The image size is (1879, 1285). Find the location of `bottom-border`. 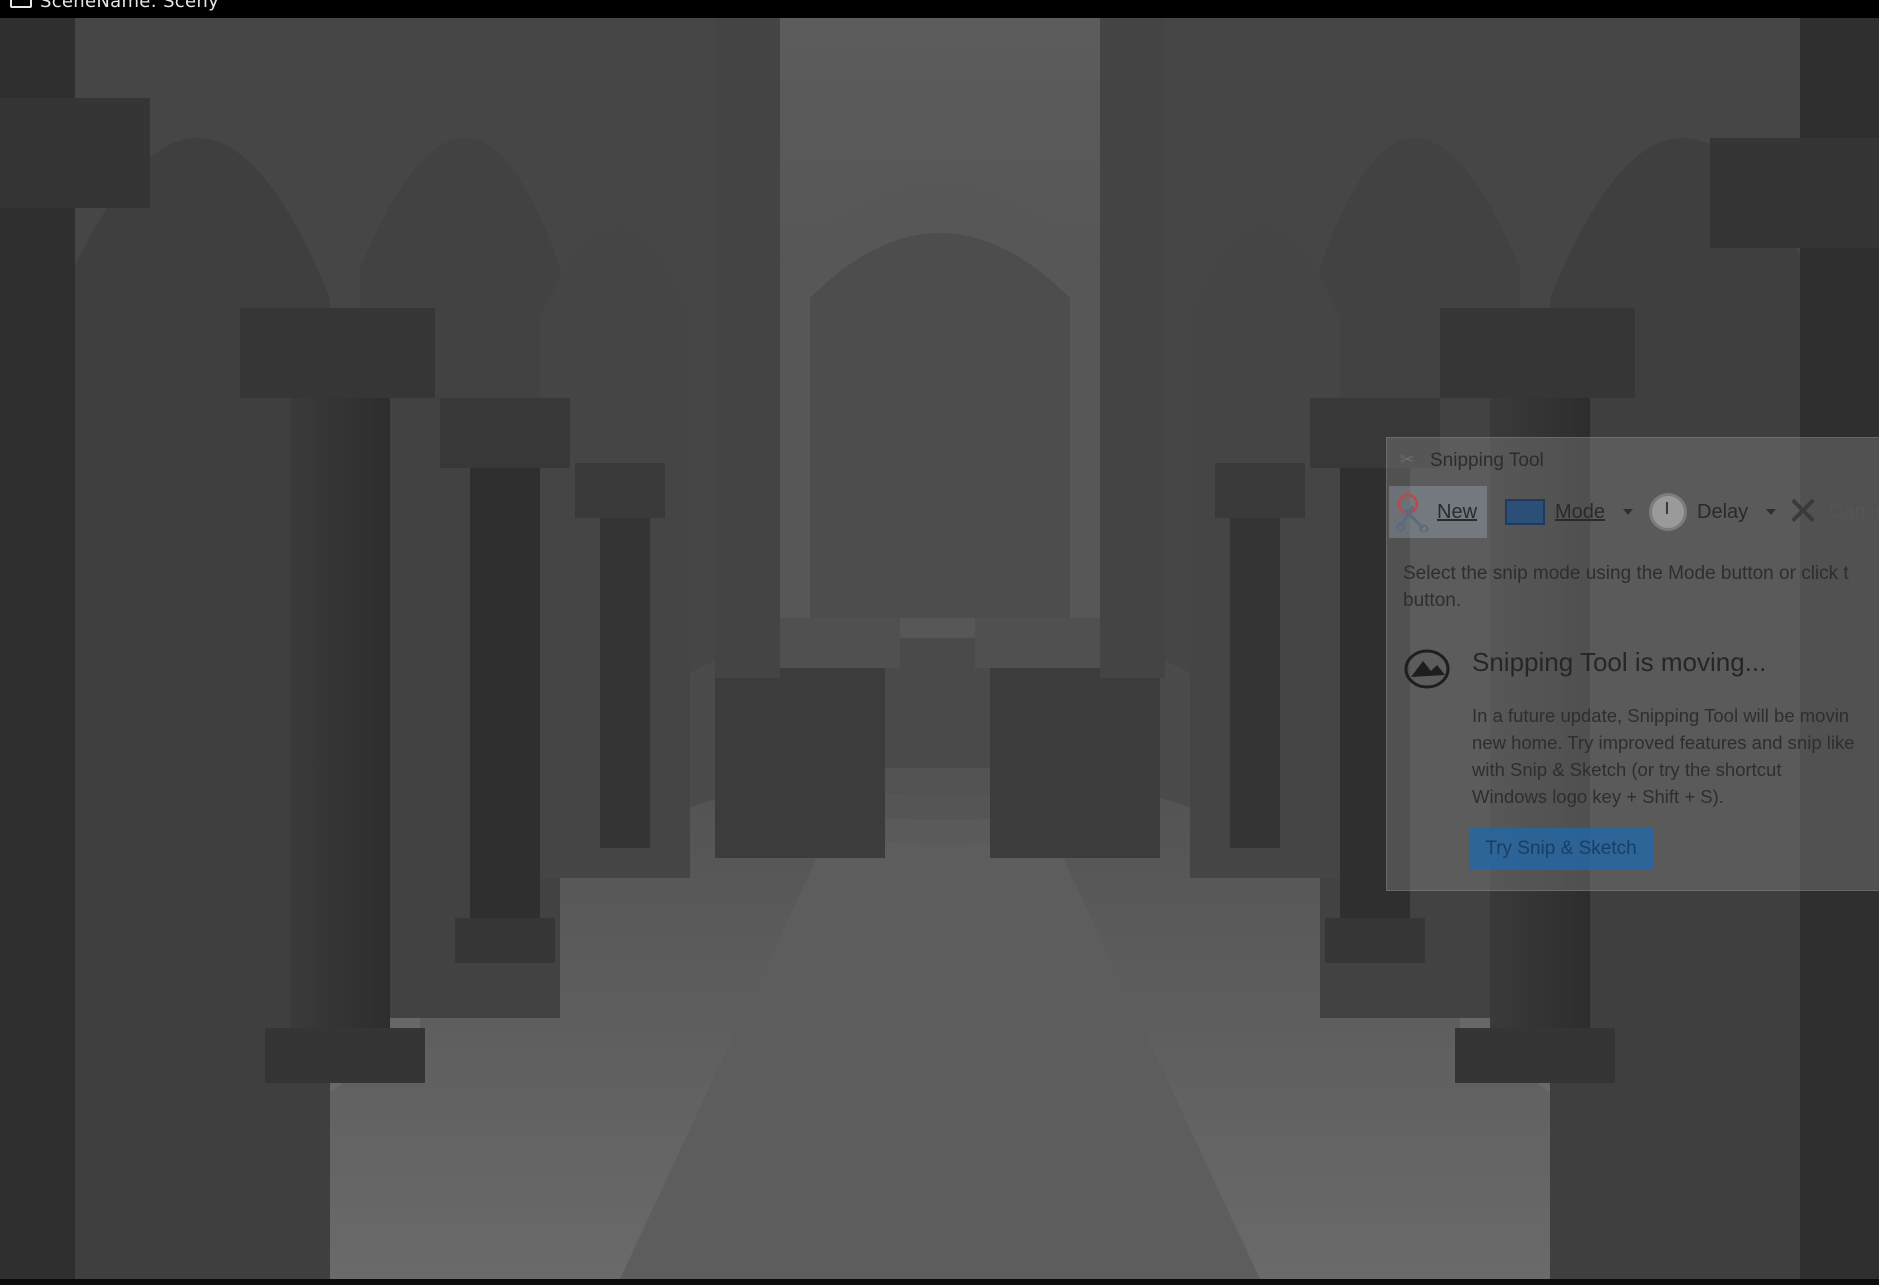

bottom-border is located at coordinates (939, 1282).